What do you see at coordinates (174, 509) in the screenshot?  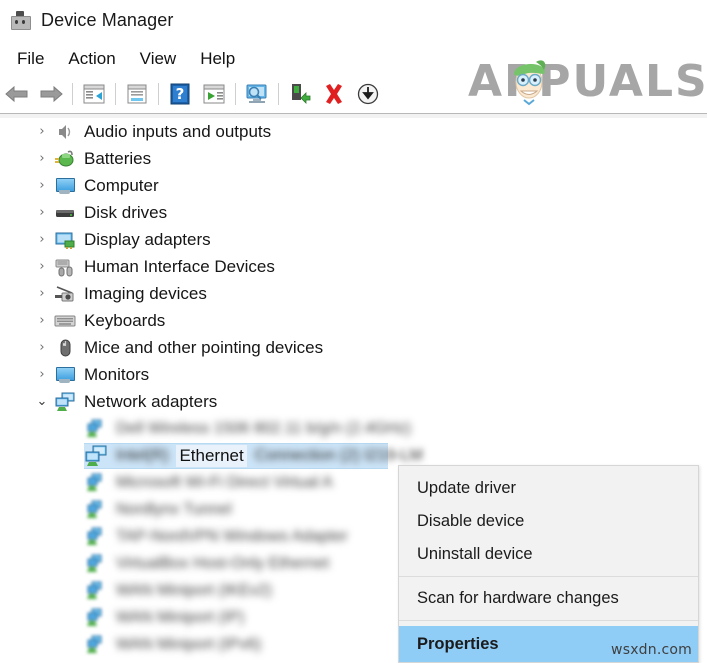 I see `network-child-label: Nordlynx Tunnel` at bounding box center [174, 509].